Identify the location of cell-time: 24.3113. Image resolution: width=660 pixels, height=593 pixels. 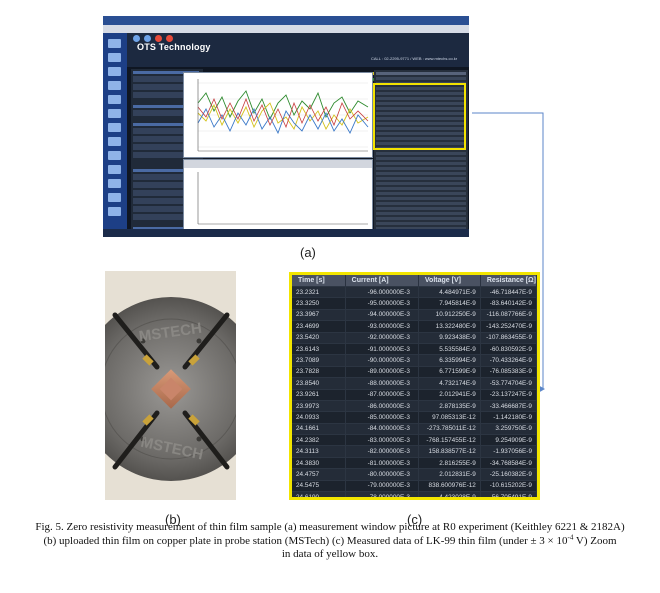
(319, 451).